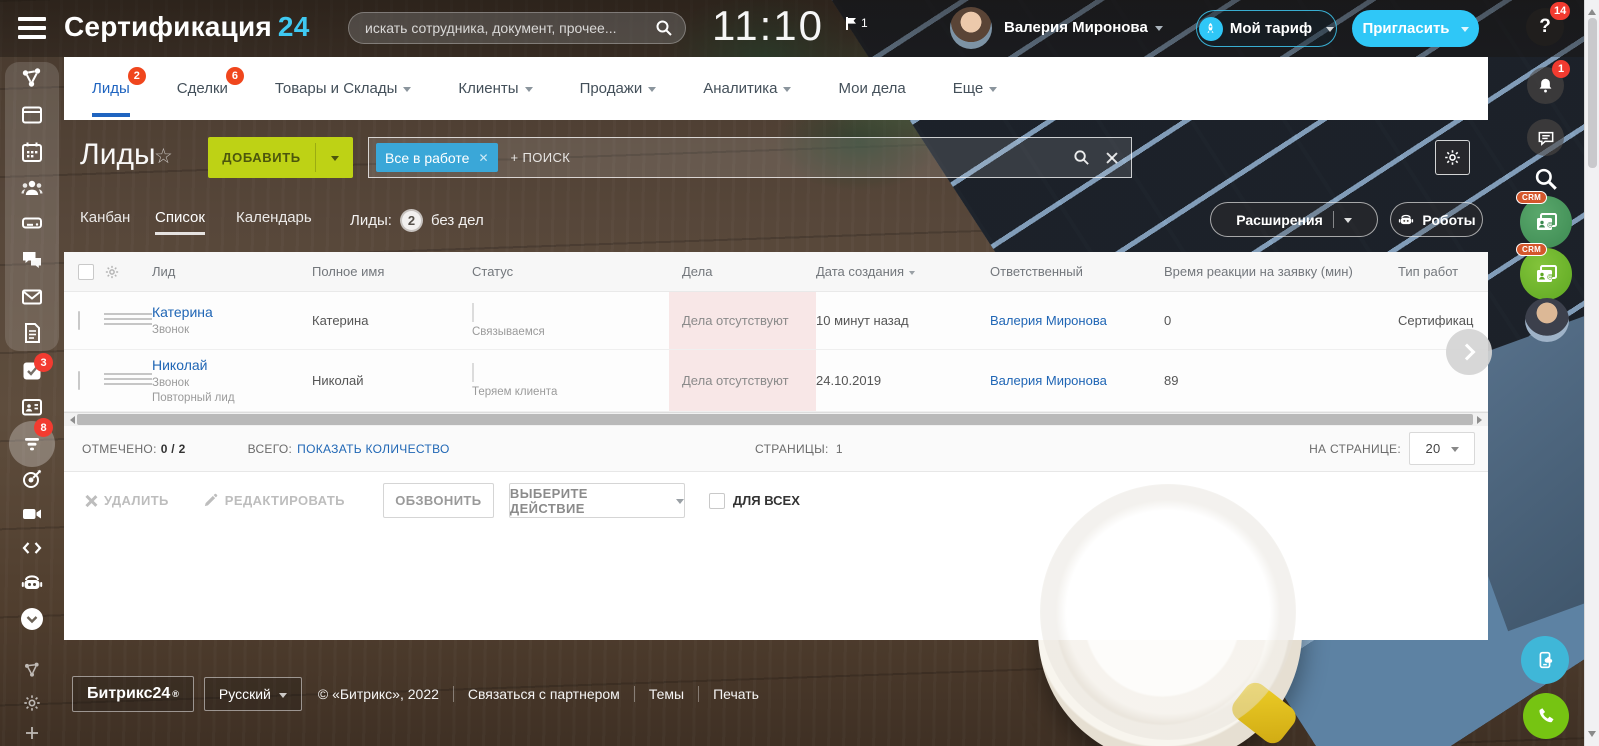 The width and height of the screenshot is (1599, 746). I want to click on language-selector: Русский, so click(252, 694).